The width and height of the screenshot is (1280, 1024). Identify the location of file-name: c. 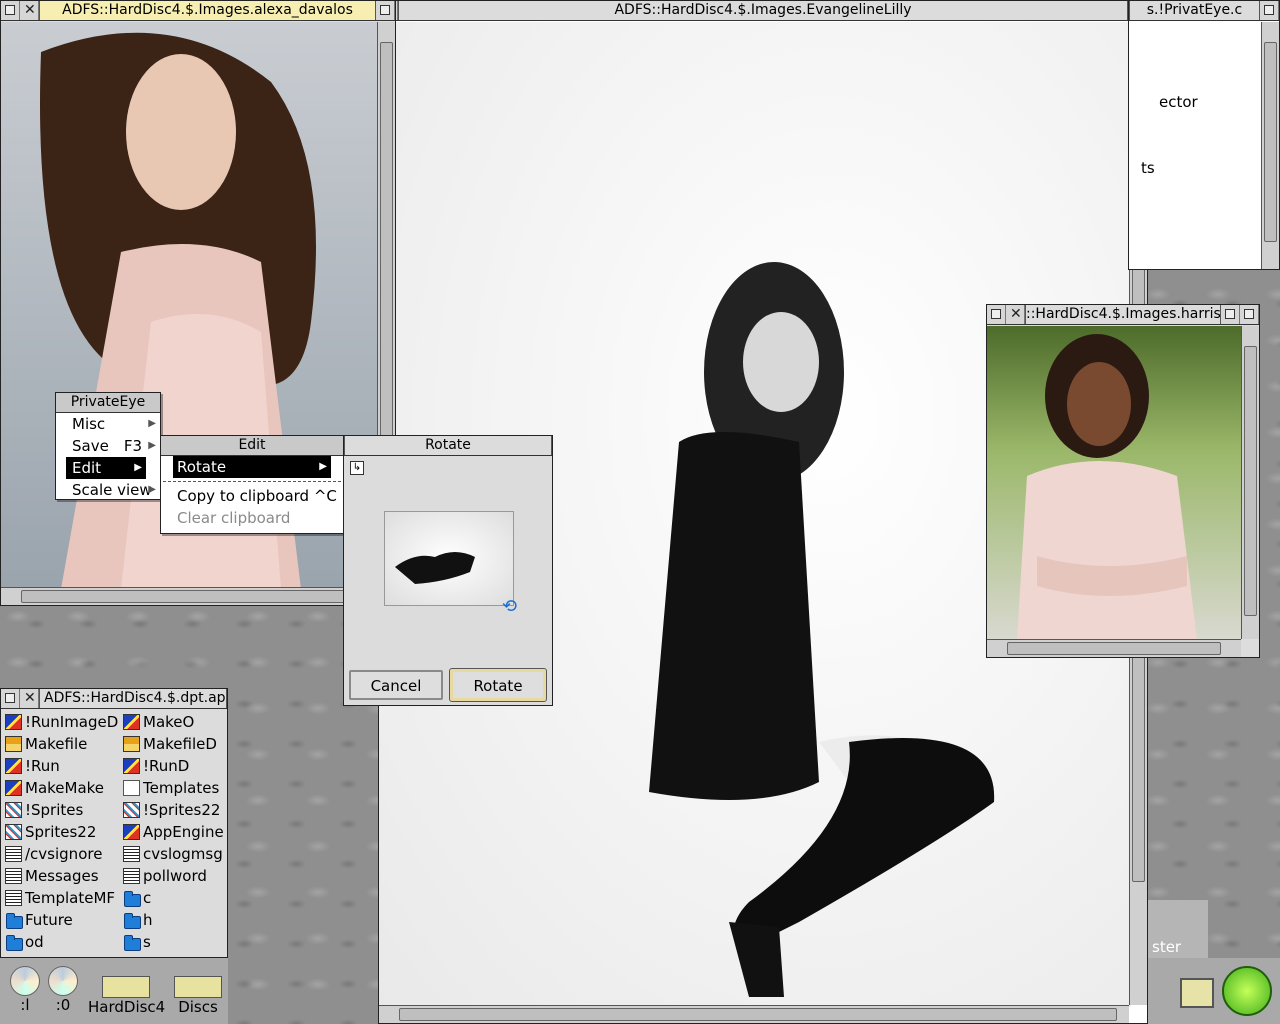
(147, 898).